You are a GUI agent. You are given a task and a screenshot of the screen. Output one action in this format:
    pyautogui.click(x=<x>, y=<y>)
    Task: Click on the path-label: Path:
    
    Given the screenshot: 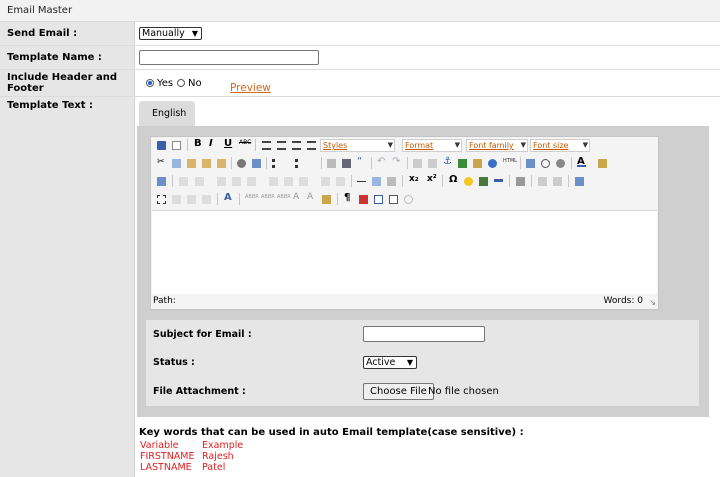 What is the action you would take?
    pyautogui.click(x=164, y=301)
    